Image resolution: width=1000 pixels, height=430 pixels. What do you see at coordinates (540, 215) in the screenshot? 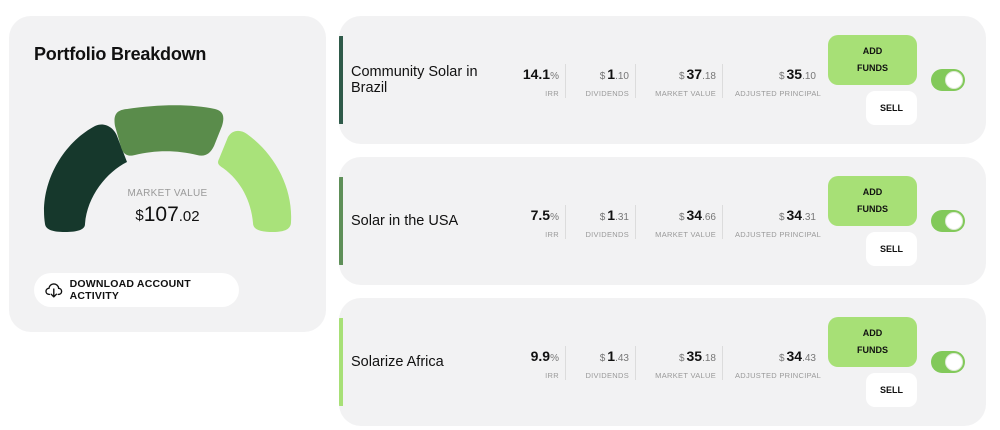
I see `irr-value: 7.5` at bounding box center [540, 215].